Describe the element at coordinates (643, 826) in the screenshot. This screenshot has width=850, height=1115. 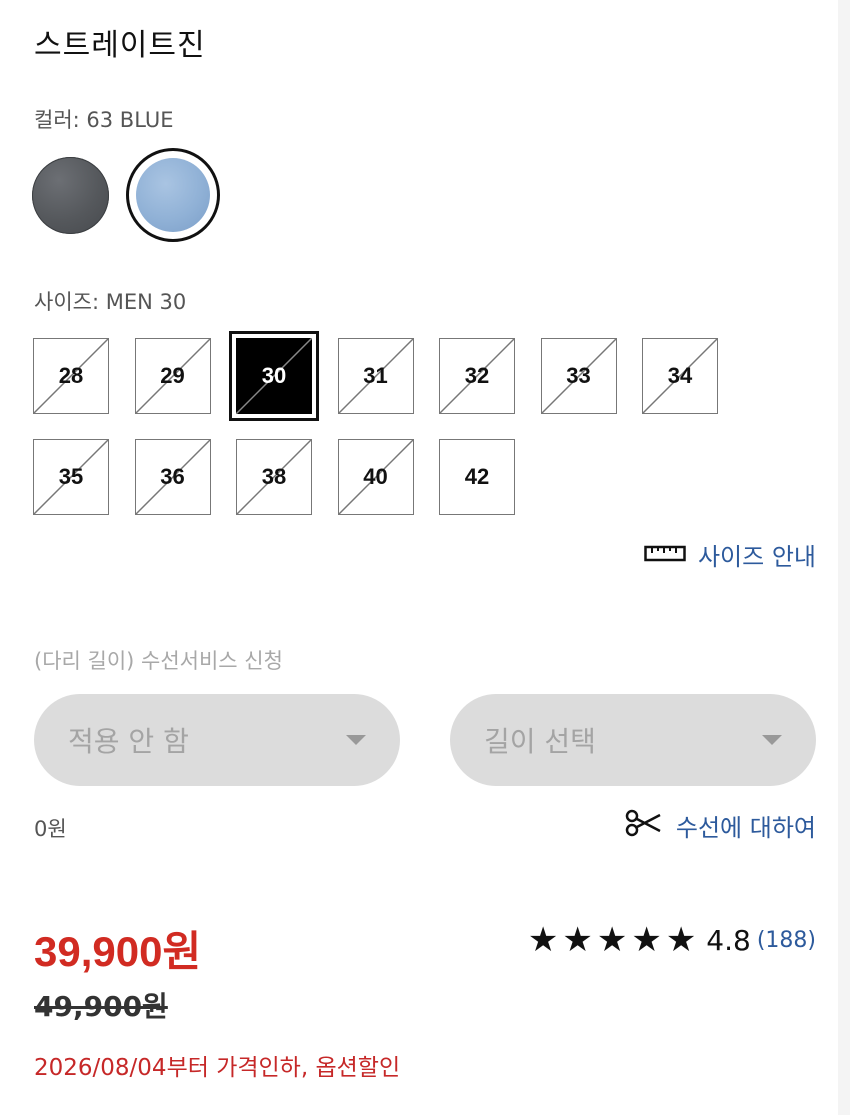
I see `scissors-icon` at that location.